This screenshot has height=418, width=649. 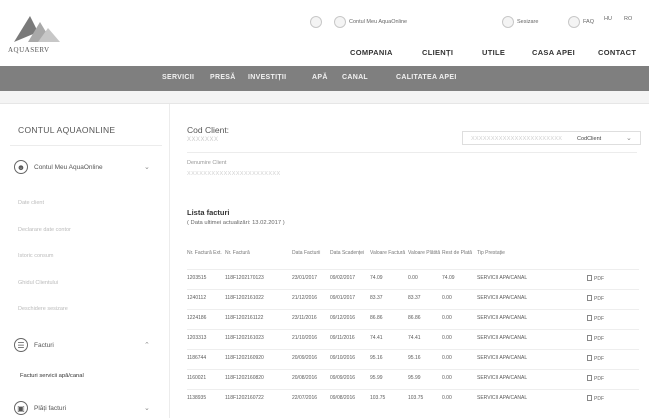 I want to click on sidebar-item-ghid: Ghidul Clientului, so click(x=38, y=283).